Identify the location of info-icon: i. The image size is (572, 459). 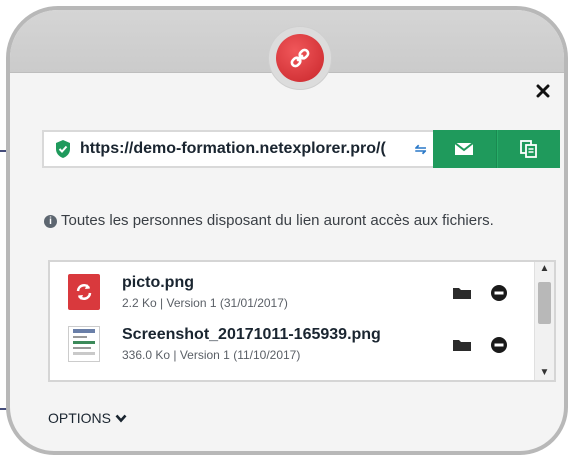
(50, 221).